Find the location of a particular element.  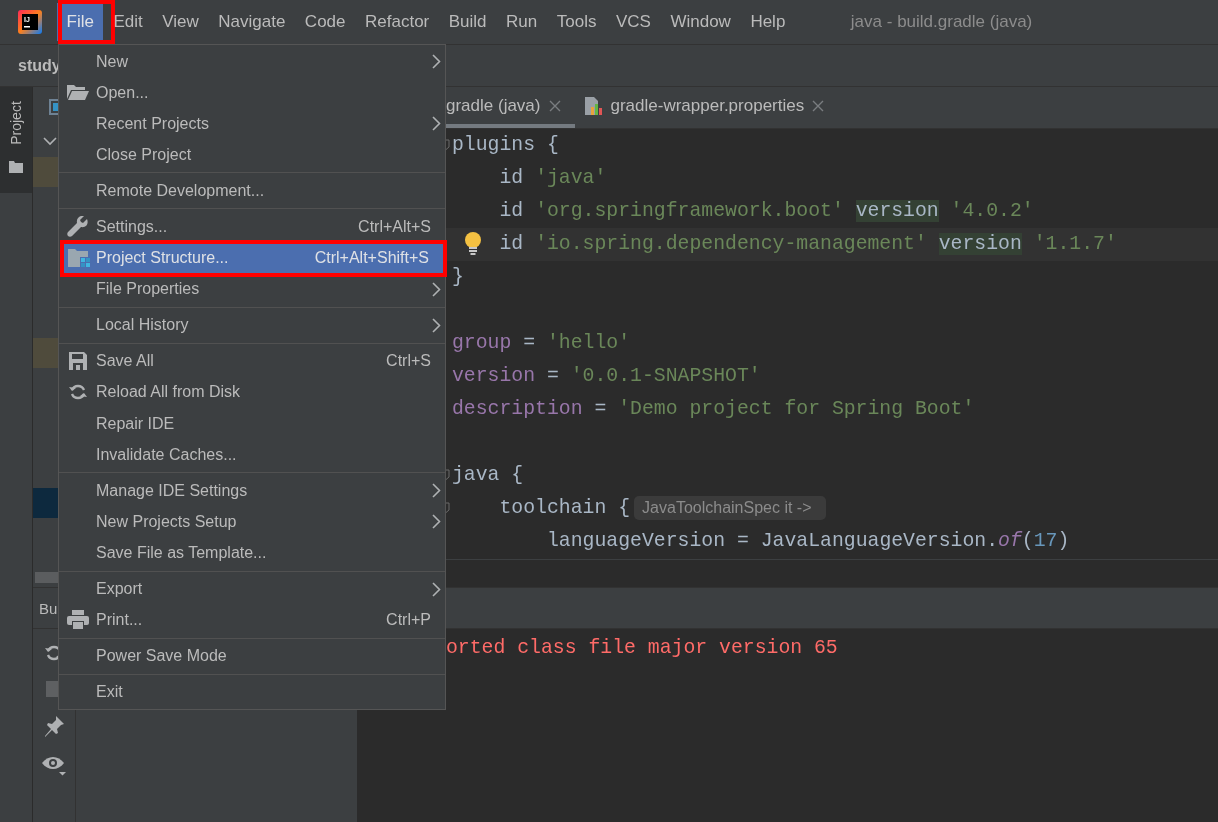

bulb-icon is located at coordinates (473, 243).